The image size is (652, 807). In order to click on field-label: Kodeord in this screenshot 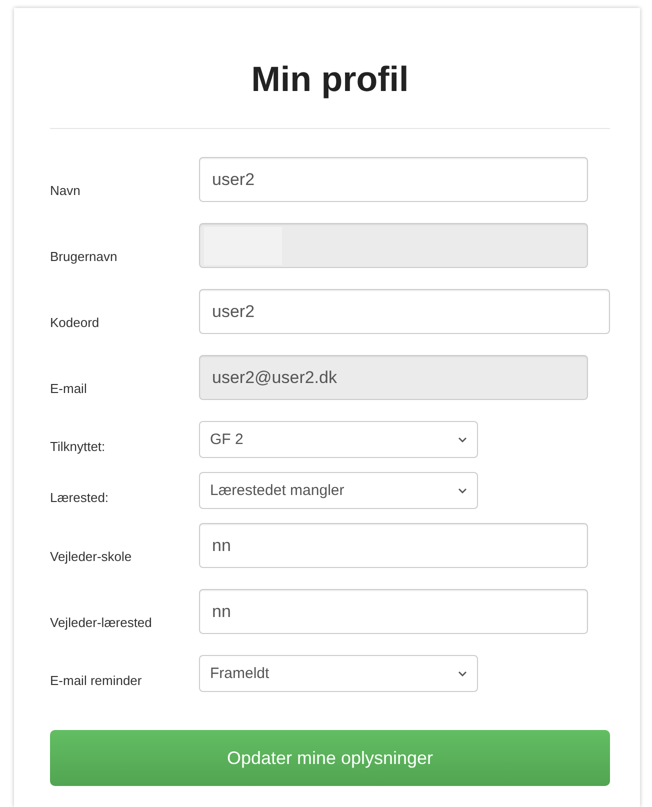, I will do `click(75, 323)`.